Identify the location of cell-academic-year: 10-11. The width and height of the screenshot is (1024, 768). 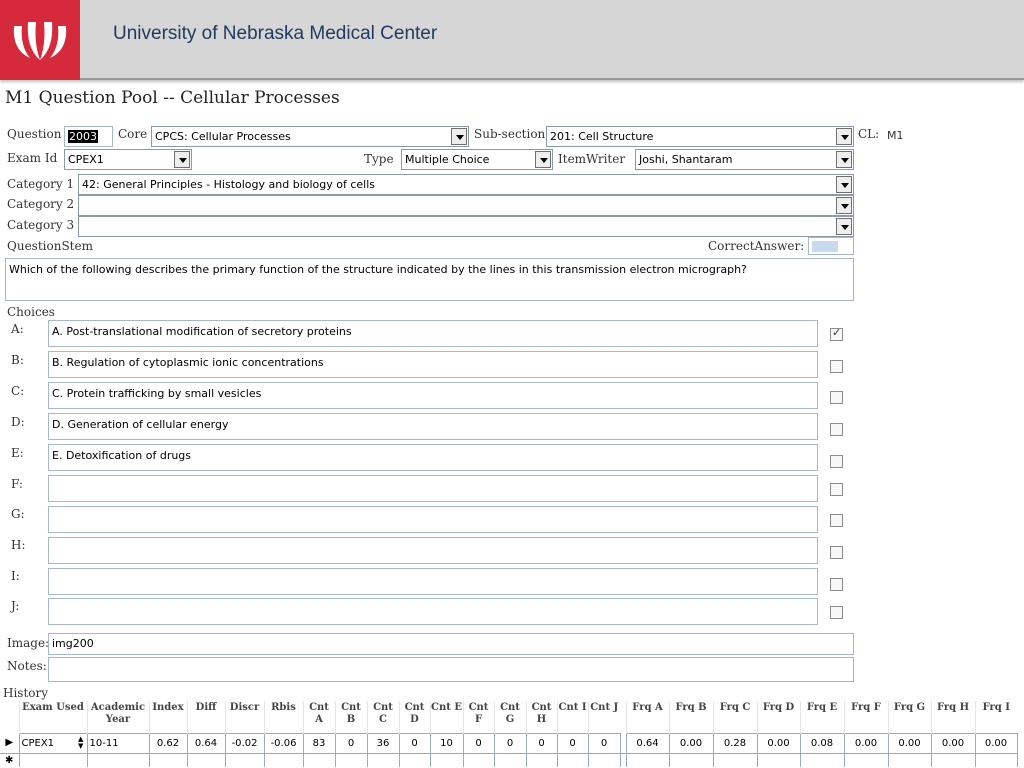
(118, 743).